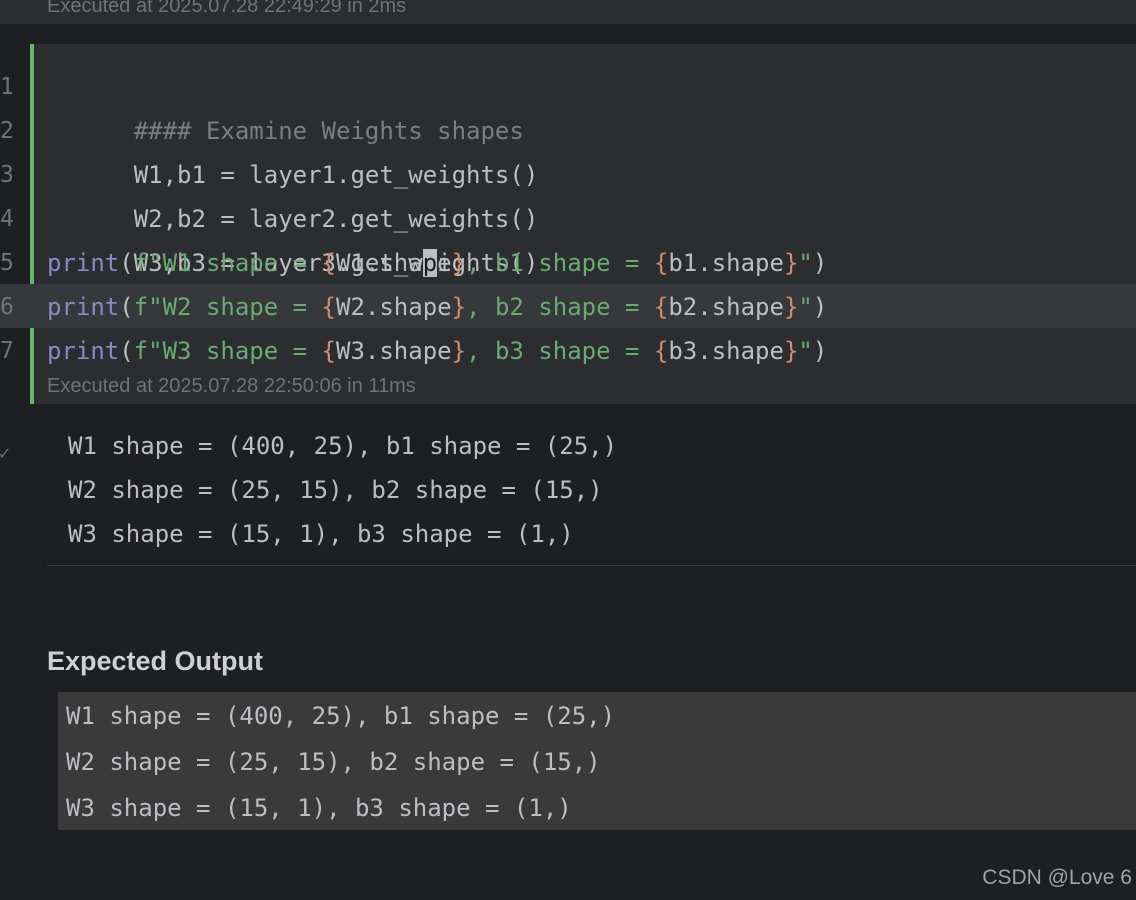 The image size is (1136, 900). What do you see at coordinates (6, 453) in the screenshot?
I see `checkmark-icon: ✓` at bounding box center [6, 453].